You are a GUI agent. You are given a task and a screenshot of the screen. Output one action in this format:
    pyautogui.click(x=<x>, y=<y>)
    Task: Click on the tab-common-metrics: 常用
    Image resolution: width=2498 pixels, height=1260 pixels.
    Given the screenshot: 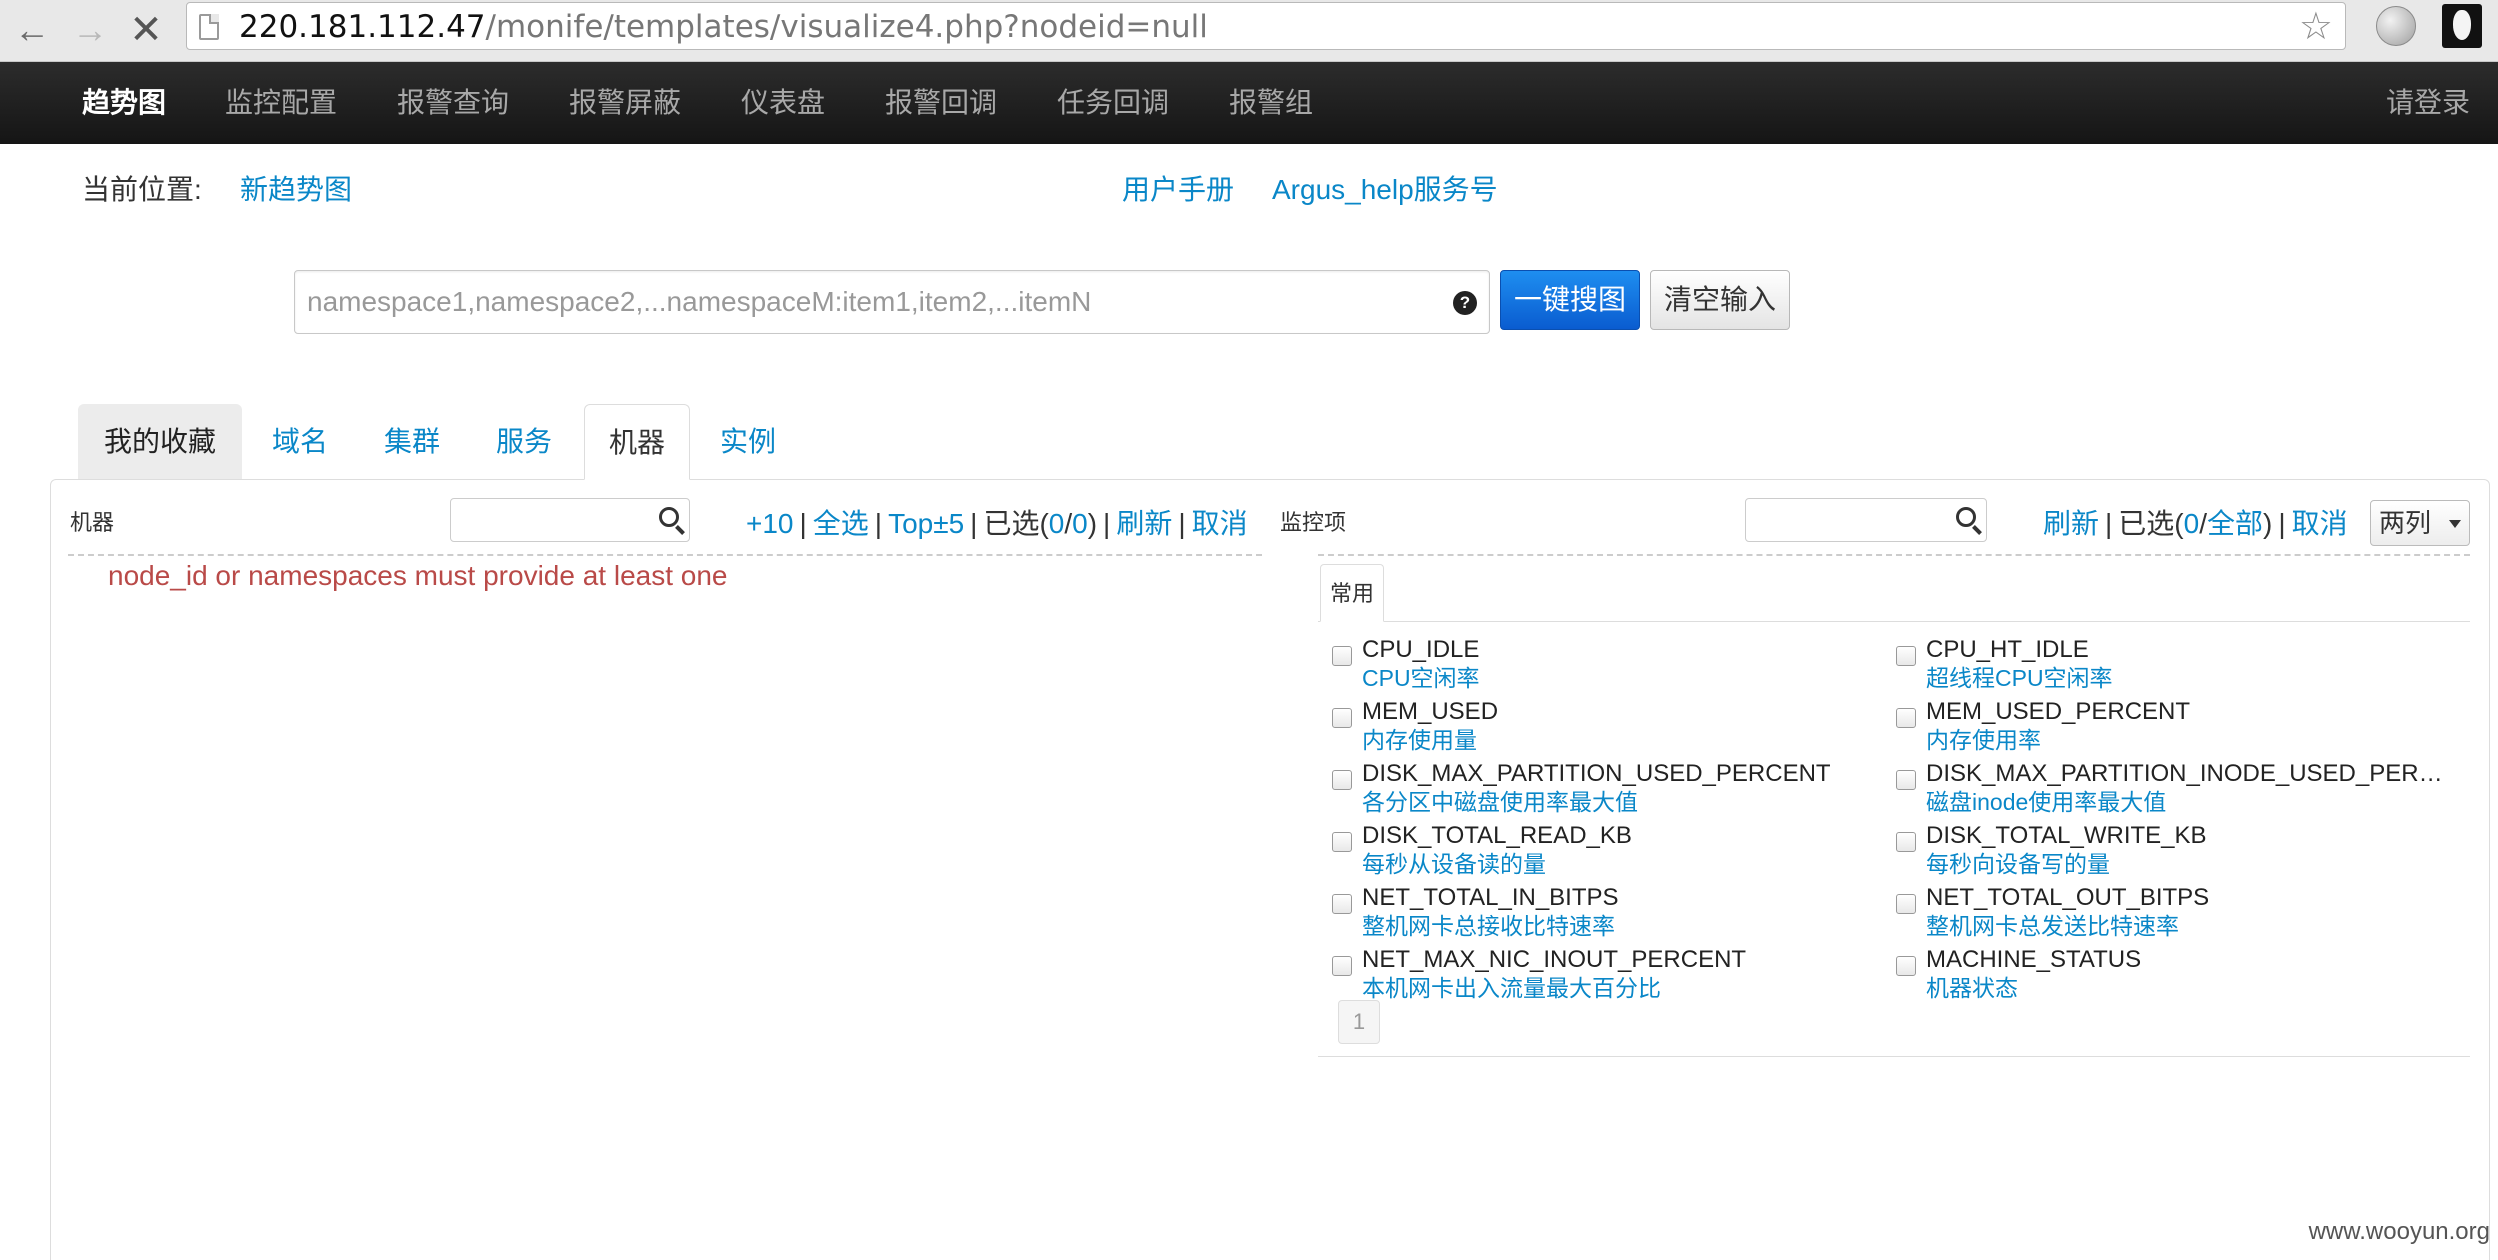 What is the action you would take?
    pyautogui.click(x=1352, y=593)
    